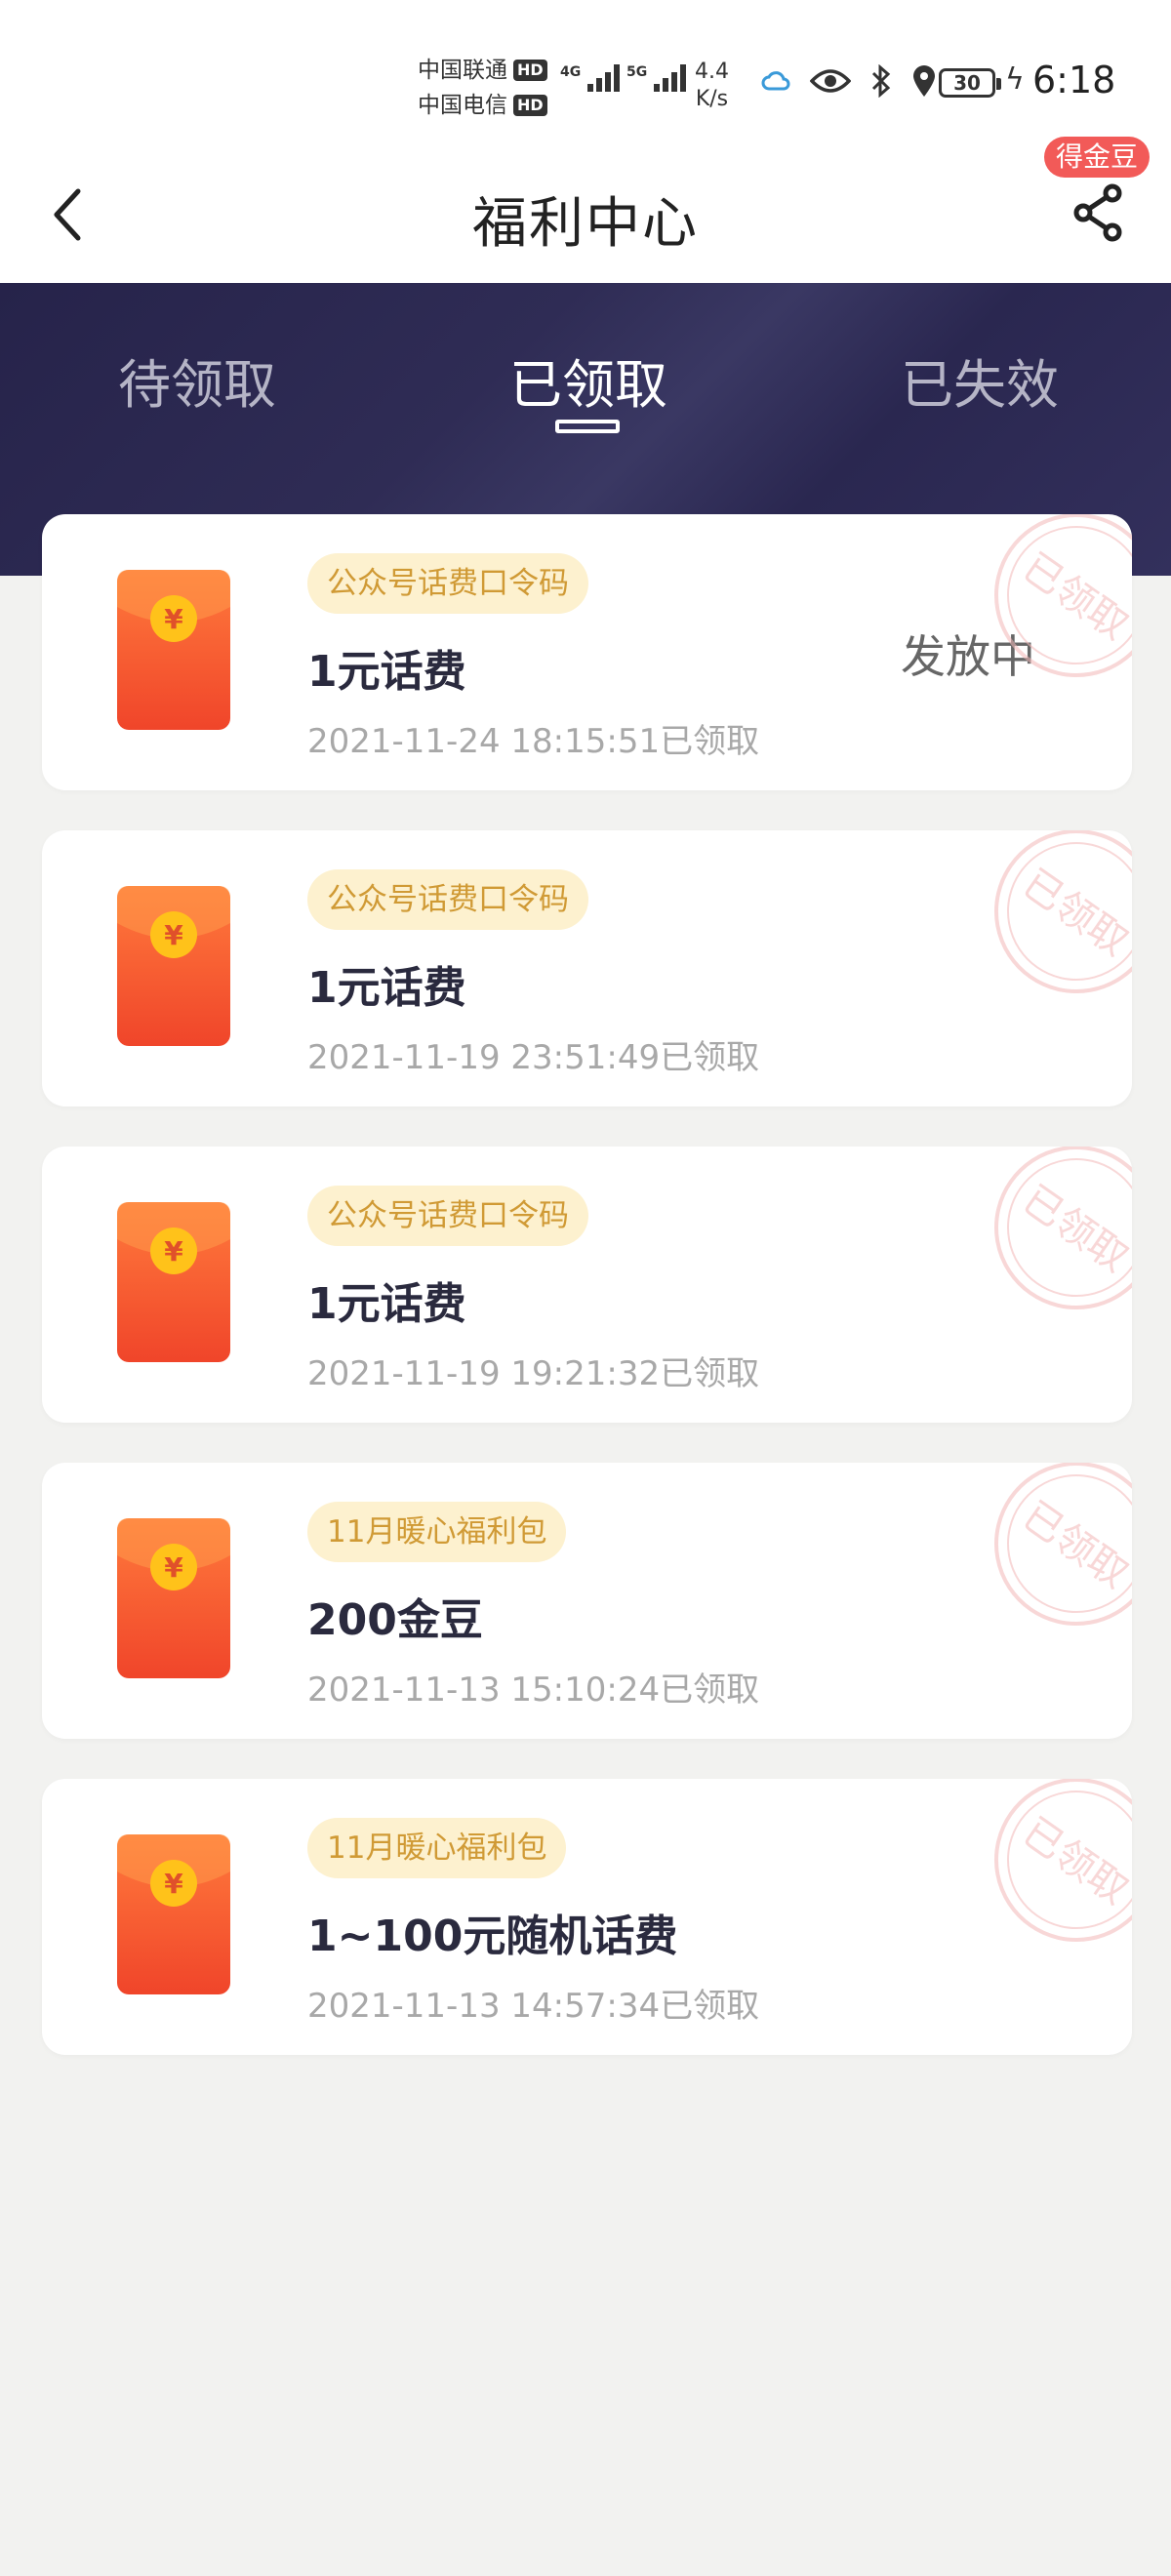 The height and width of the screenshot is (2576, 1171). What do you see at coordinates (197, 380) in the screenshot?
I see `tab-pending: 待领取` at bounding box center [197, 380].